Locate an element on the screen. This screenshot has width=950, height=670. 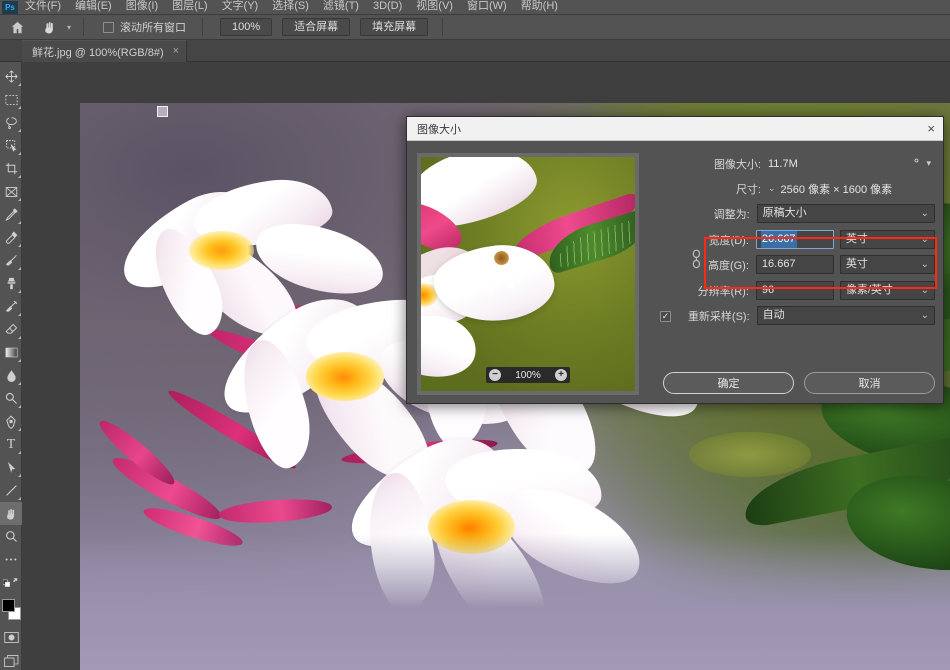
dialog-title-bar: 图像大小 × is located at coordinates (675, 129).